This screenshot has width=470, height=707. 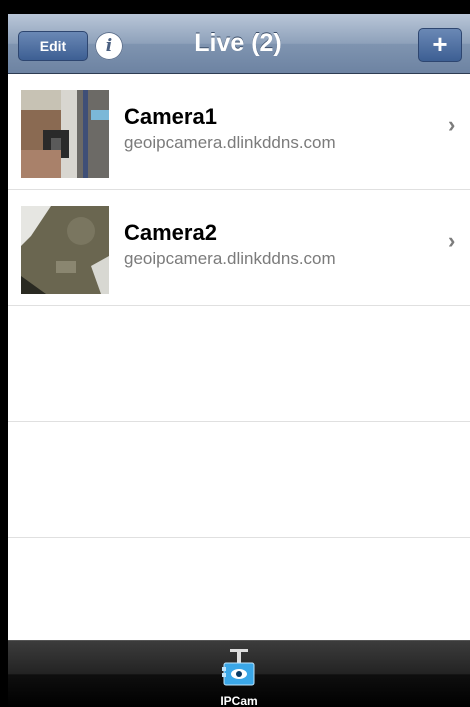 I want to click on info-icon: i, so click(x=109, y=46).